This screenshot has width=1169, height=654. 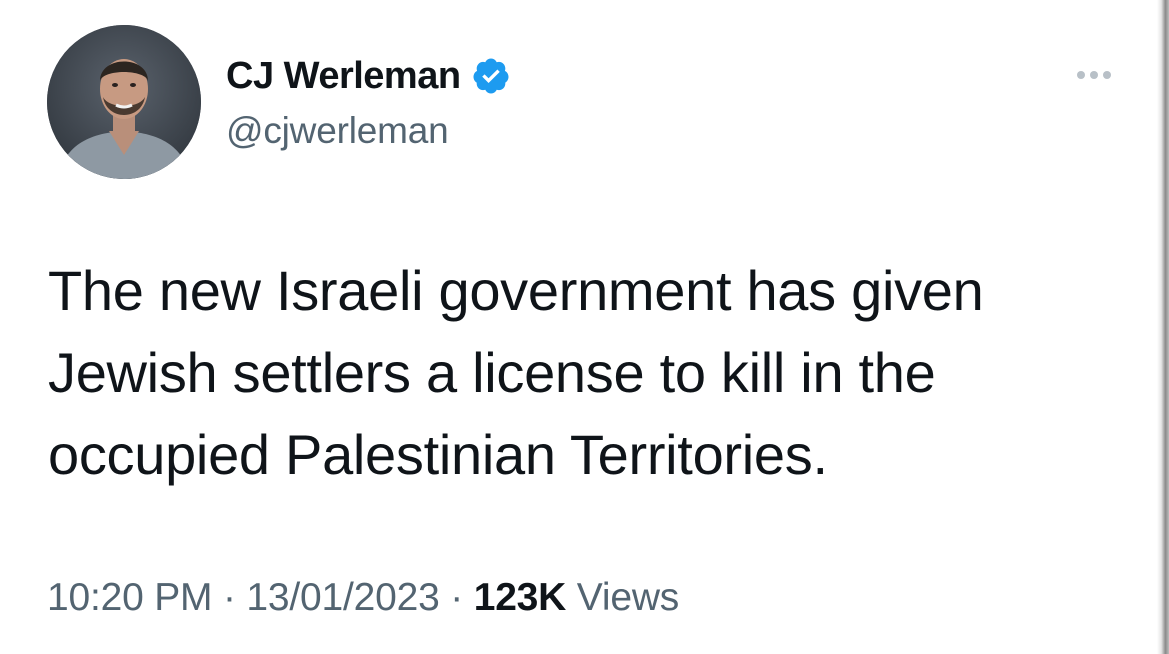 I want to click on tweet-text-line: The new Israeli government has given, so click(x=516, y=290).